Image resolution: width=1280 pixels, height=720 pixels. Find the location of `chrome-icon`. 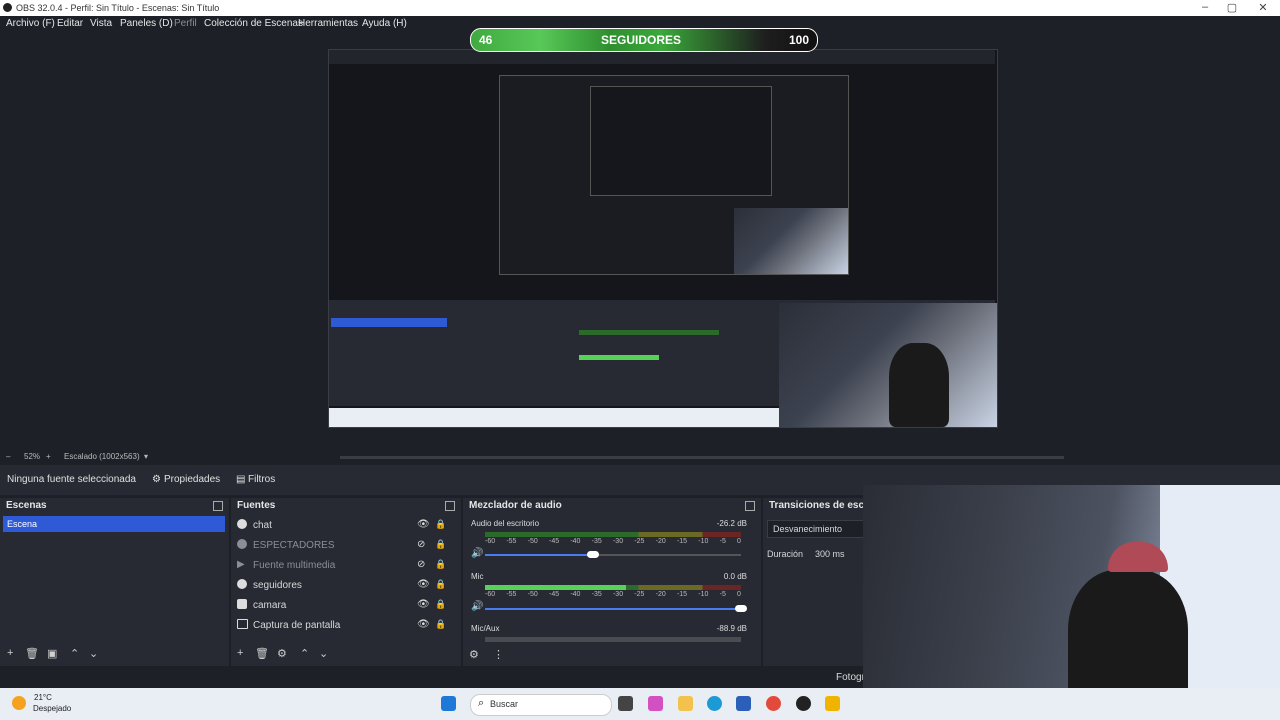

chrome-icon is located at coordinates (773, 703).